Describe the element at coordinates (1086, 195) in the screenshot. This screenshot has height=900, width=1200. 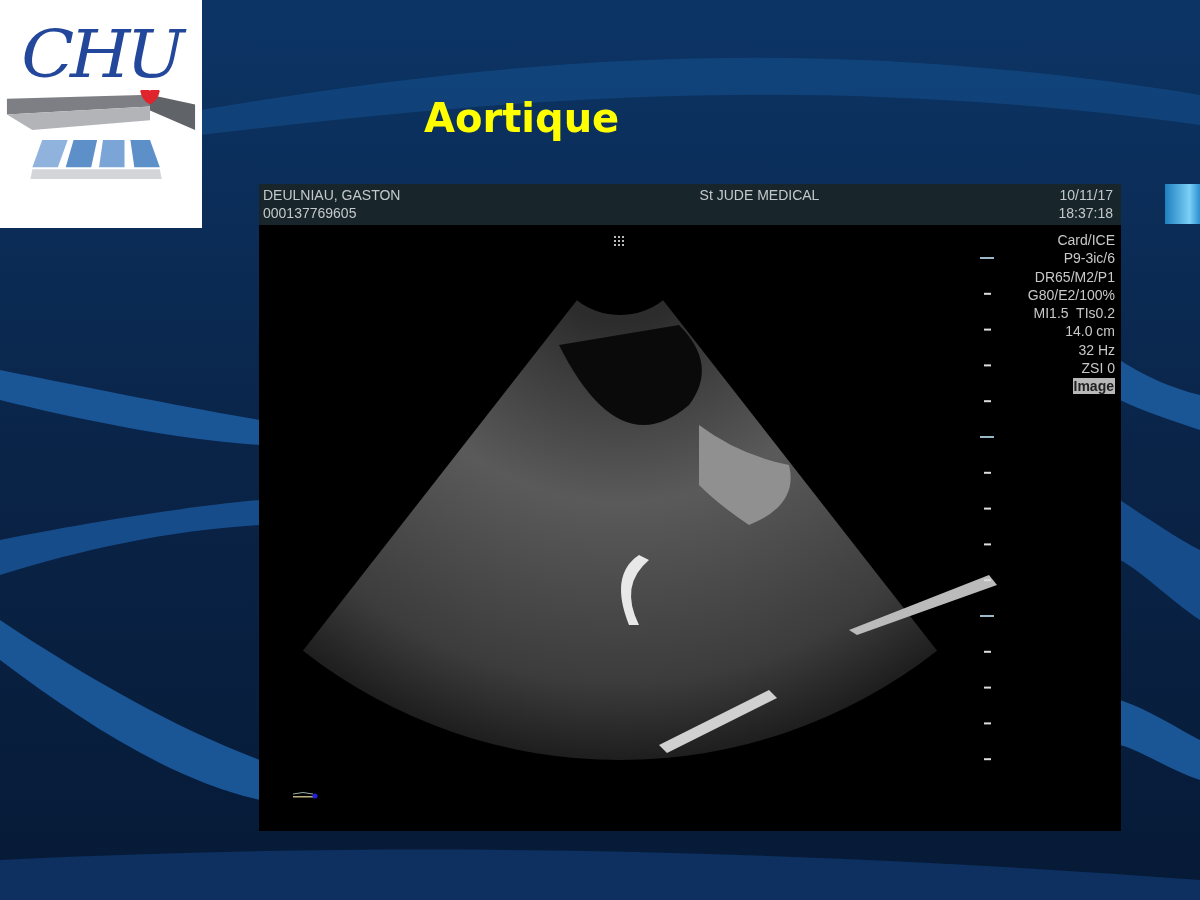
I see `exam-date: 10/11/17` at that location.